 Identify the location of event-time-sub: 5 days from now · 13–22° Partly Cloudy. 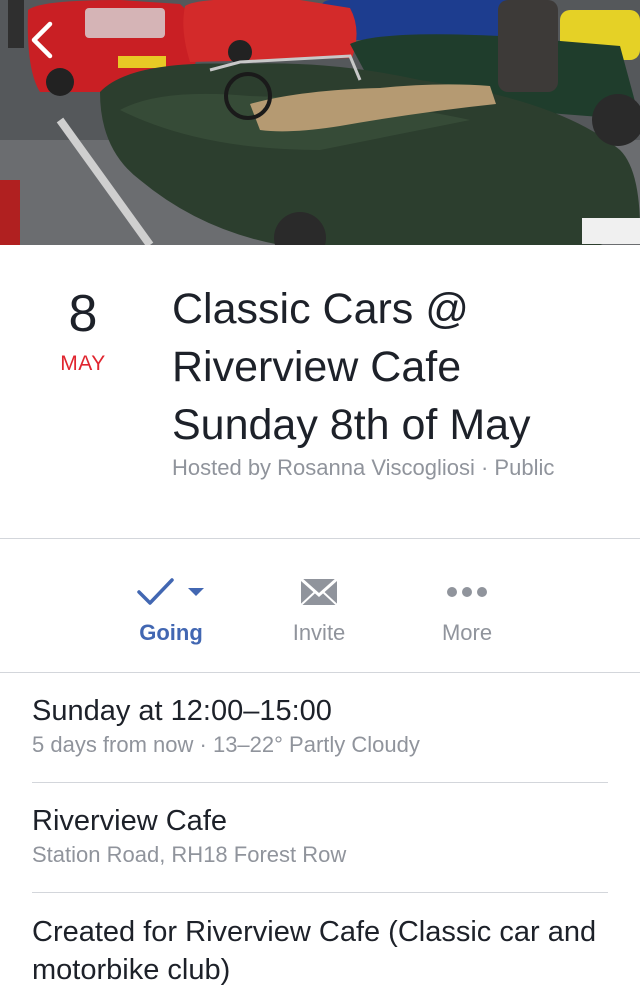
(226, 744).